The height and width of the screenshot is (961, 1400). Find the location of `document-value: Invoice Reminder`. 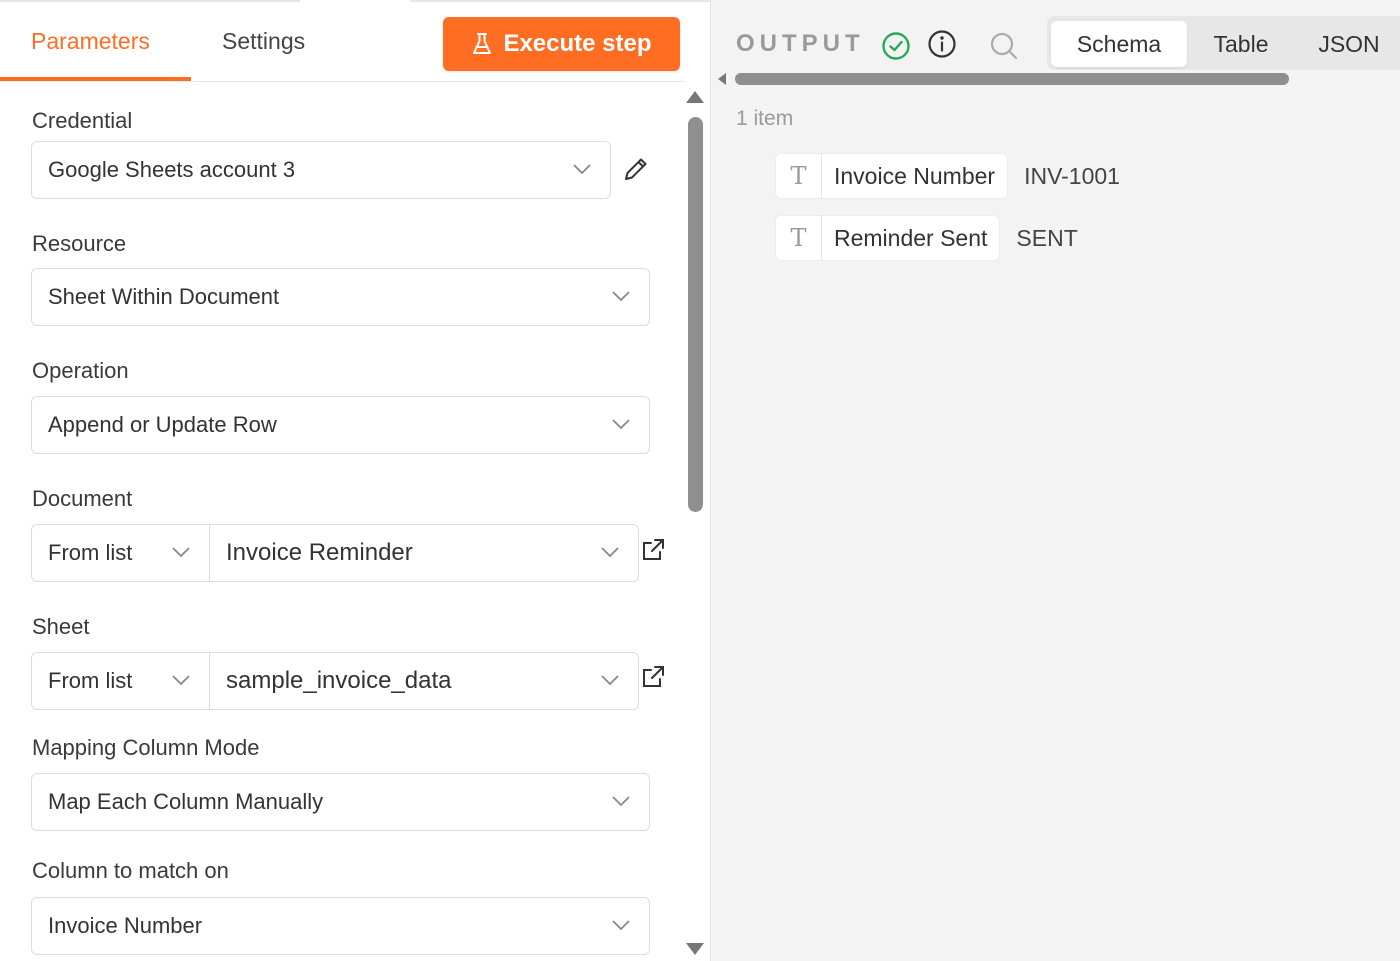

document-value: Invoice Reminder is located at coordinates (319, 552).